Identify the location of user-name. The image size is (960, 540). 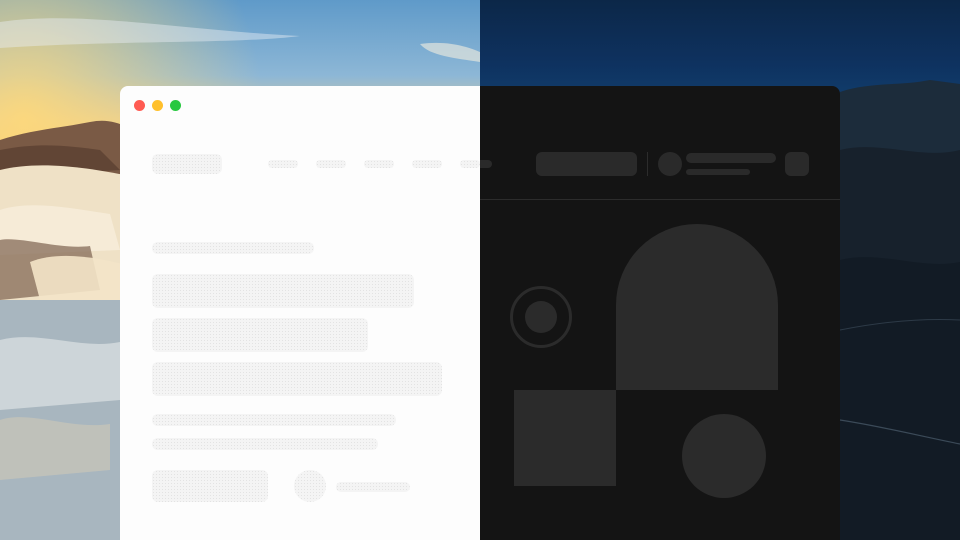
(731, 158).